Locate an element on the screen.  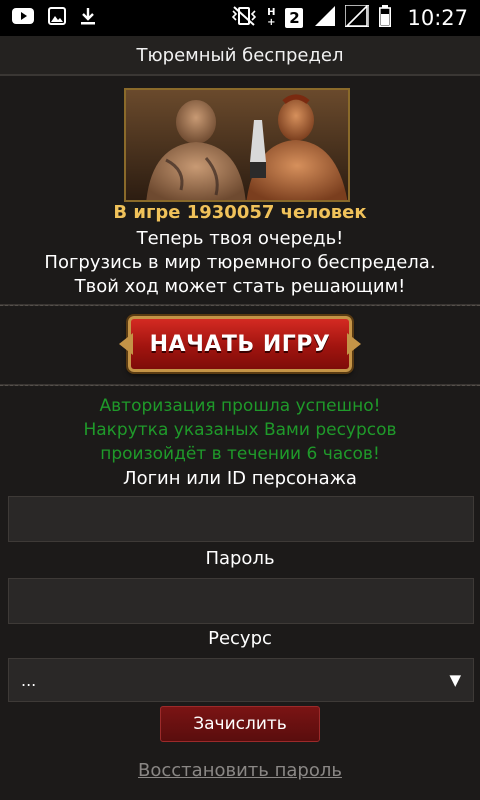
clock: 10:27 is located at coordinates (437, 18).